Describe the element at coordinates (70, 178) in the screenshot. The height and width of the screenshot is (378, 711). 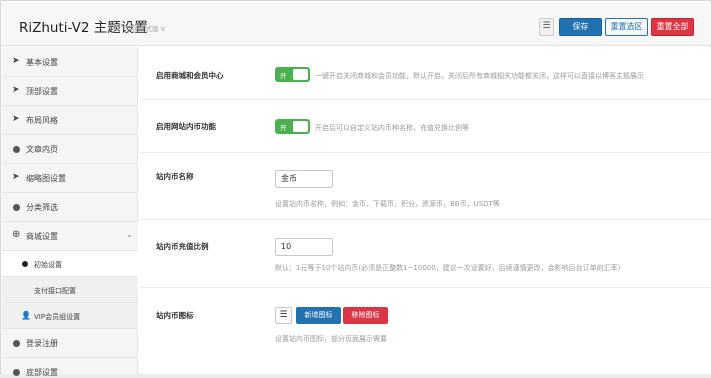
I see `sidebar-item-thumbnail: ➤ 缩略图设置` at that location.